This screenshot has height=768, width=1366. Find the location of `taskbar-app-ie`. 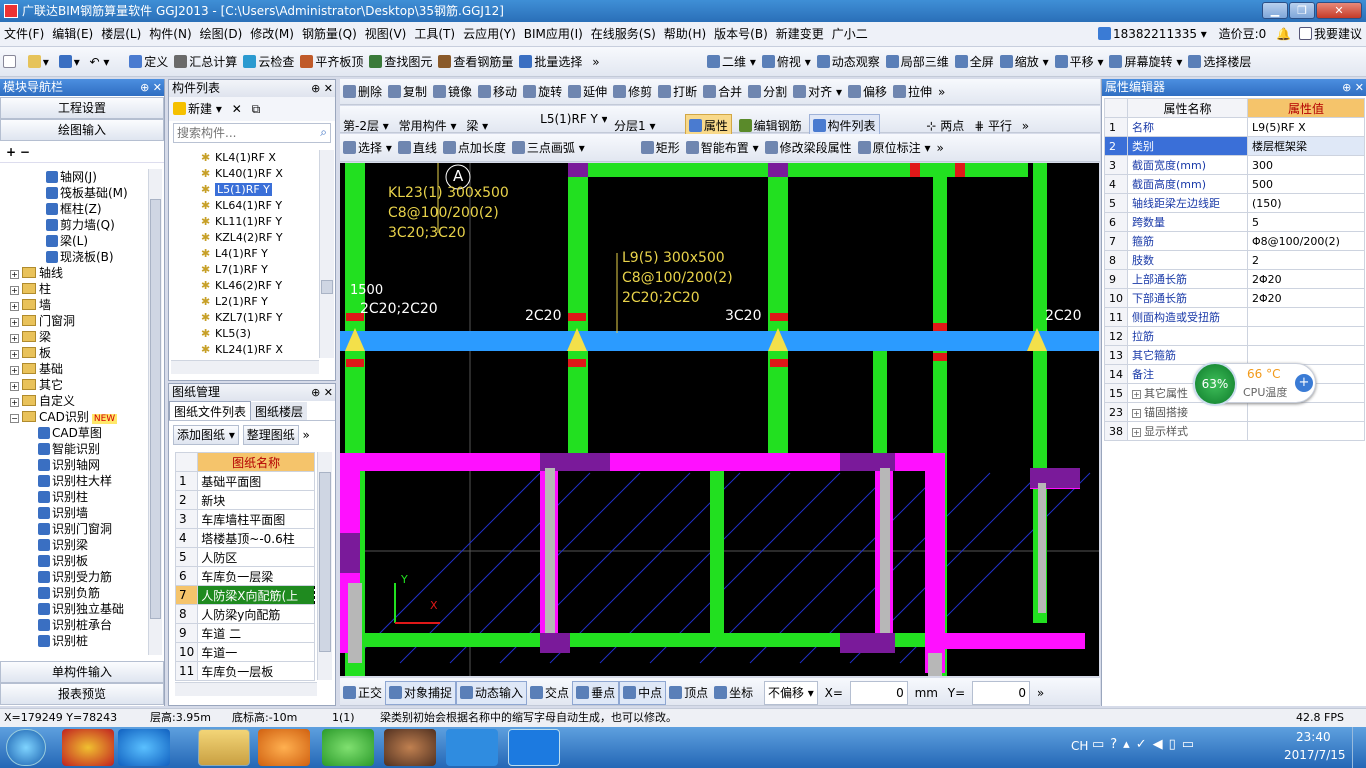

taskbar-app-ie is located at coordinates (348, 747).